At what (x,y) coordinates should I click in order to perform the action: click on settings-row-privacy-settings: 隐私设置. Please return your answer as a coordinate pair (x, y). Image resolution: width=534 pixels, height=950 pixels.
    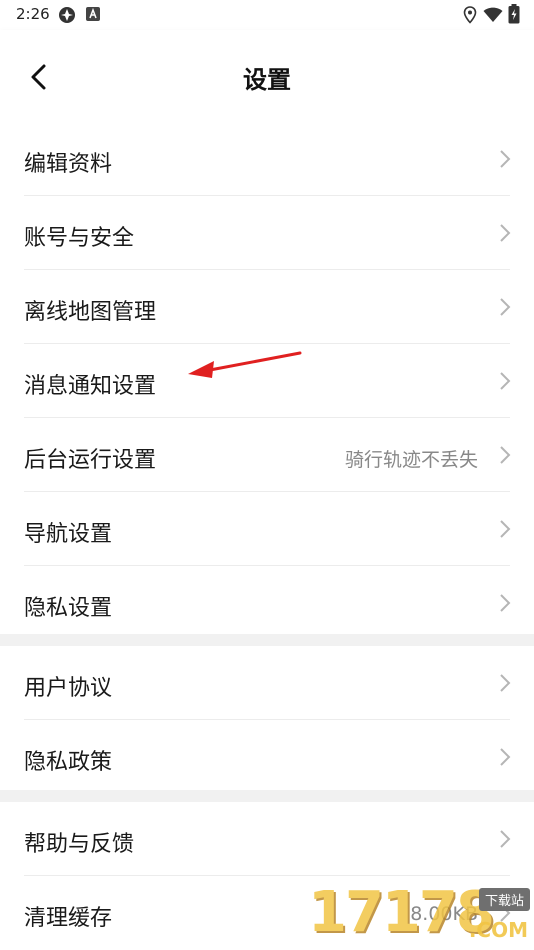
    Looking at the image, I should click on (267, 603).